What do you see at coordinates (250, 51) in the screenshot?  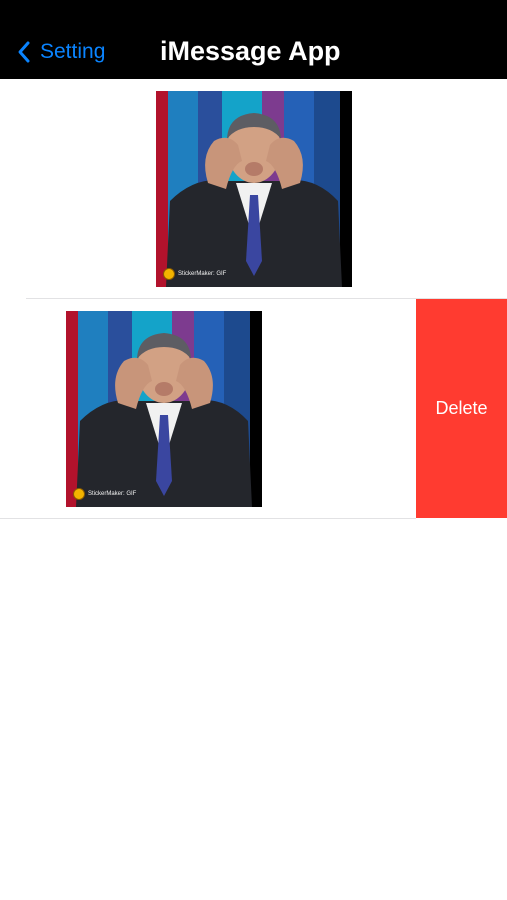 I see `page-title: iMessage App` at bounding box center [250, 51].